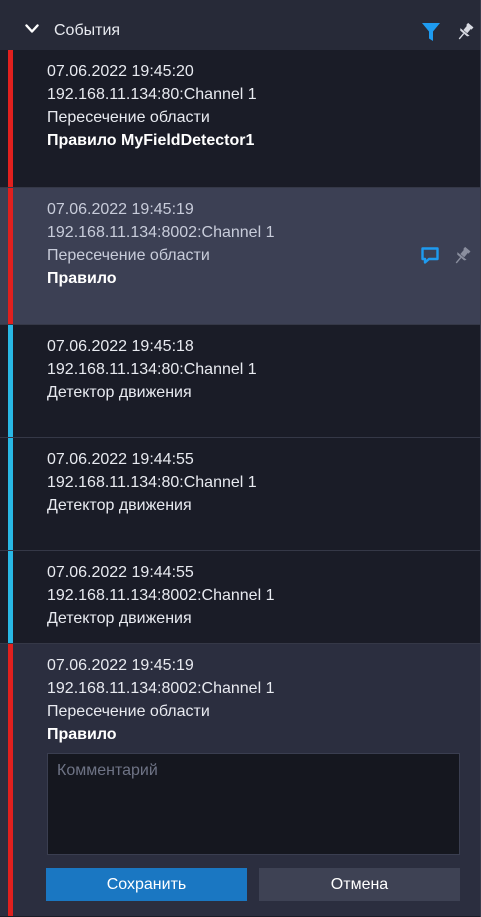 The width and height of the screenshot is (481, 917). What do you see at coordinates (431, 32) in the screenshot?
I see `filter-icon` at bounding box center [431, 32].